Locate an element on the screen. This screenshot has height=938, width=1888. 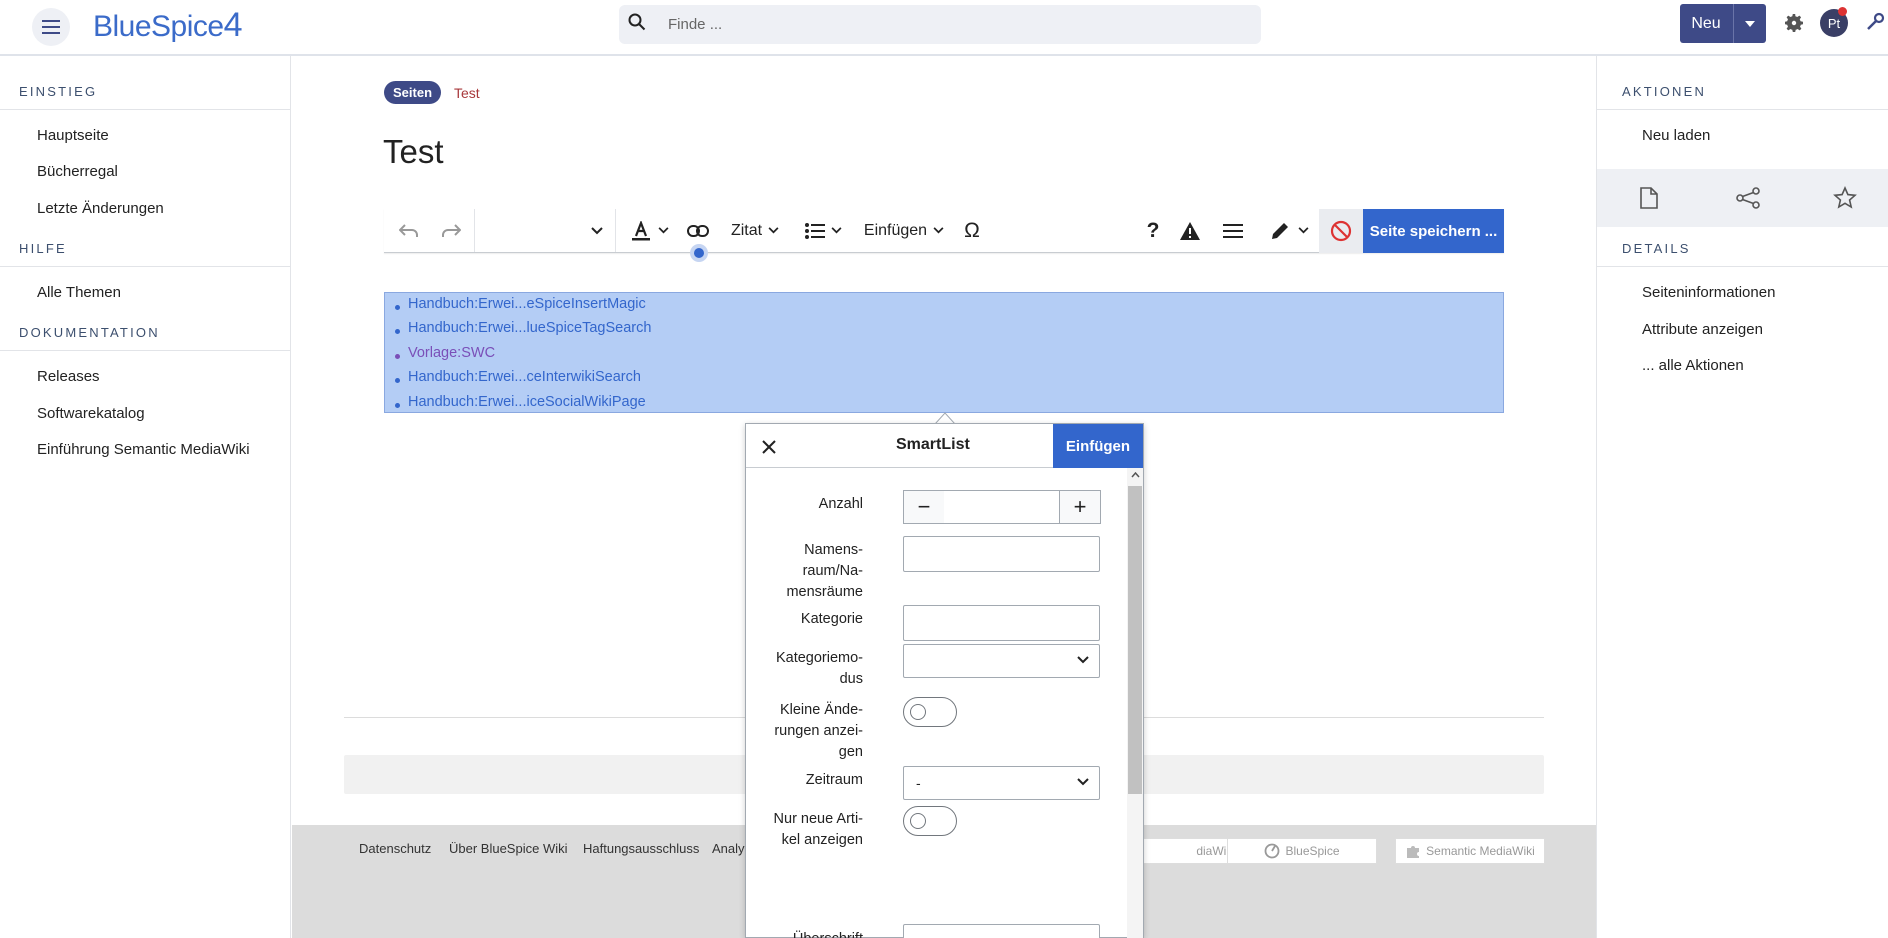
warning-button is located at coordinates (1190, 230).